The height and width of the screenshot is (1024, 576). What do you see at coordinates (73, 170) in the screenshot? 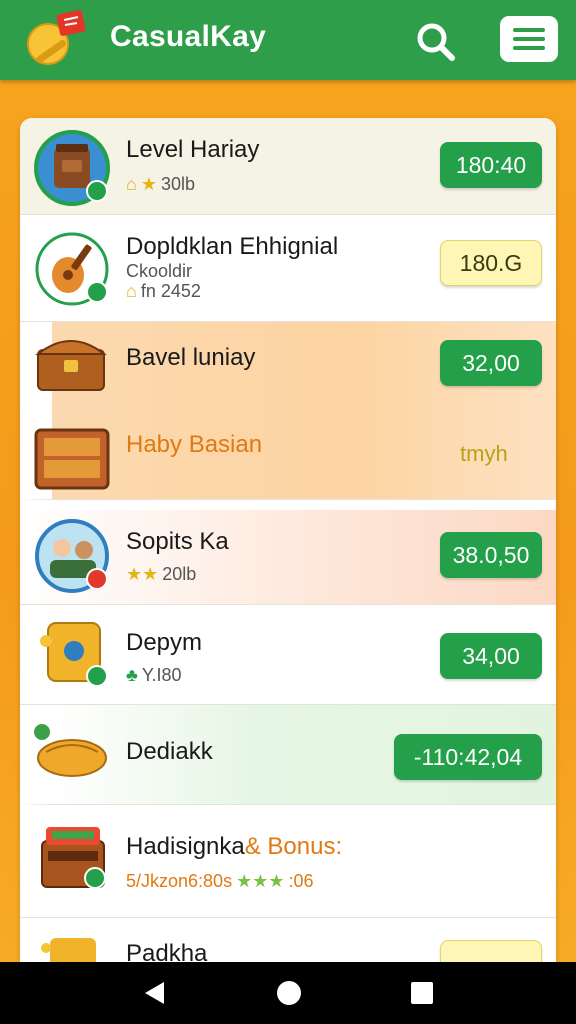
I see `jar-icon` at bounding box center [73, 170].